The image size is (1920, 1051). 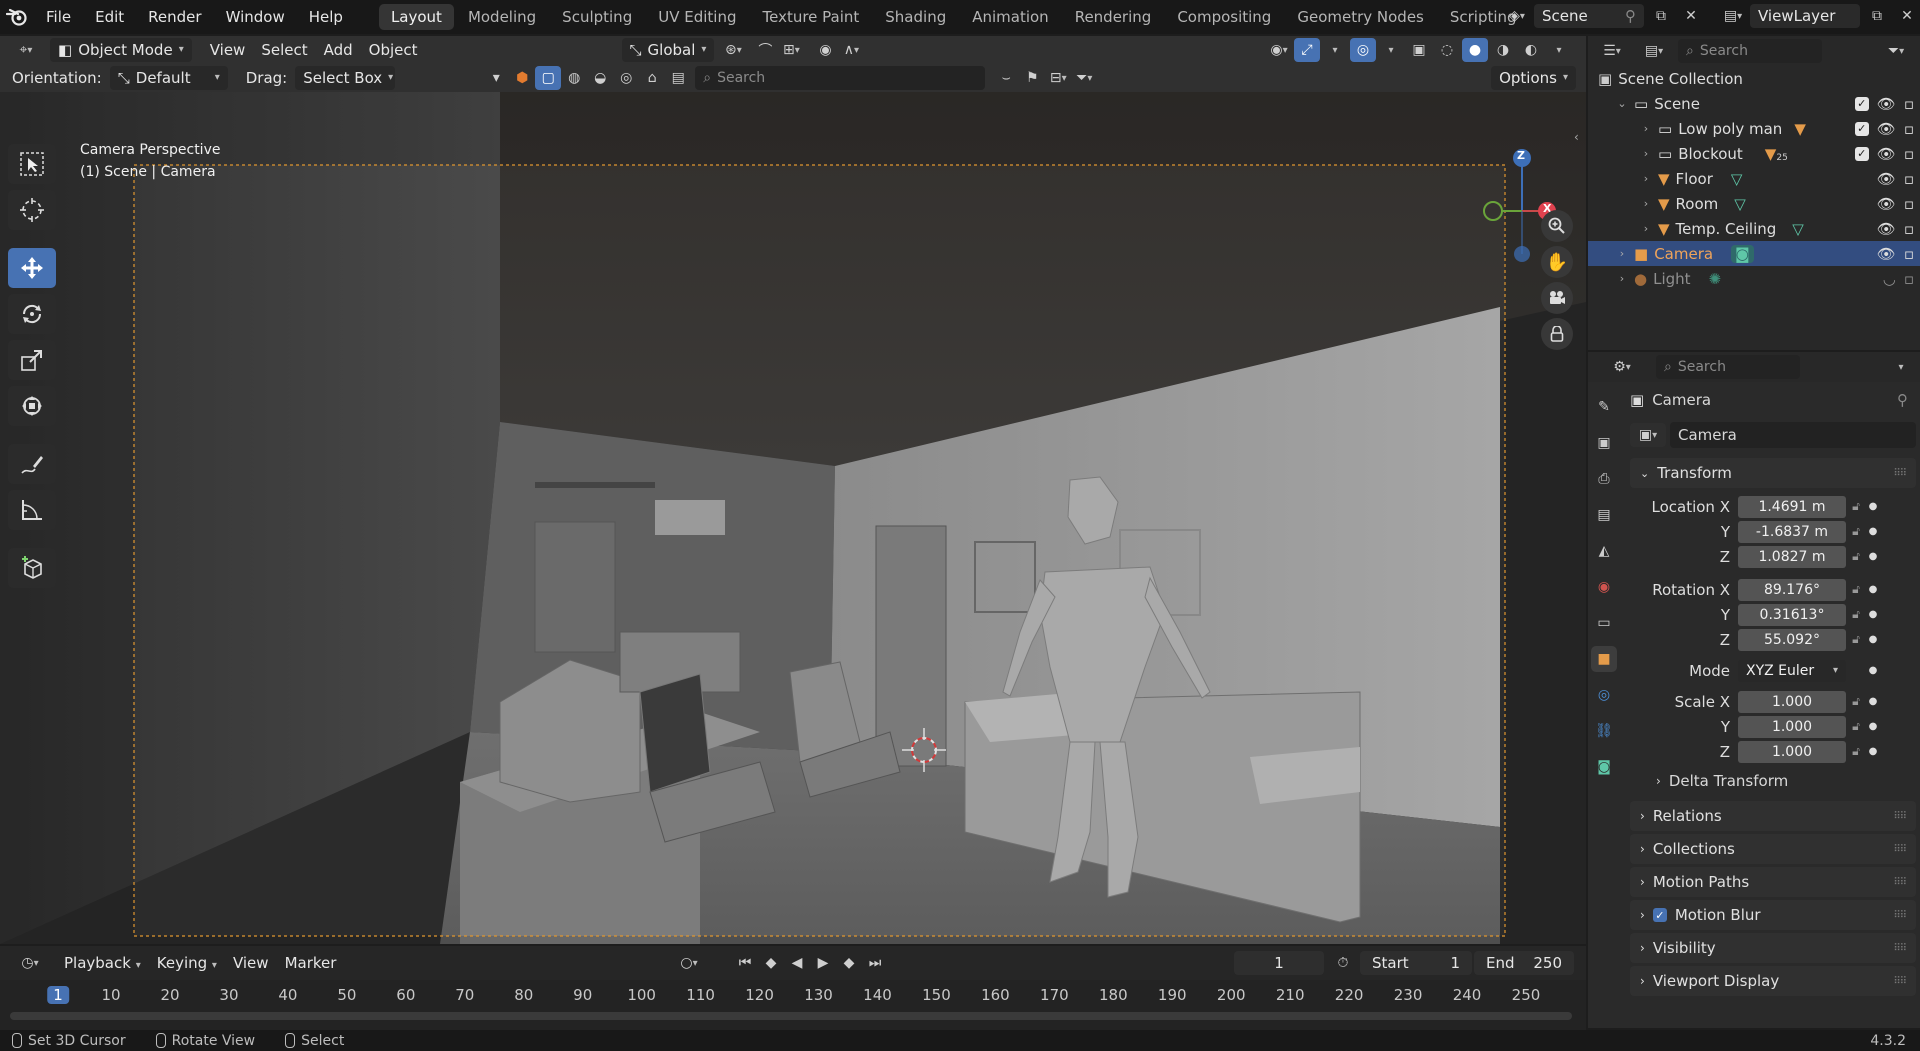 I want to click on scene-selector-icon: ◈ ▾, so click(x=1517, y=16).